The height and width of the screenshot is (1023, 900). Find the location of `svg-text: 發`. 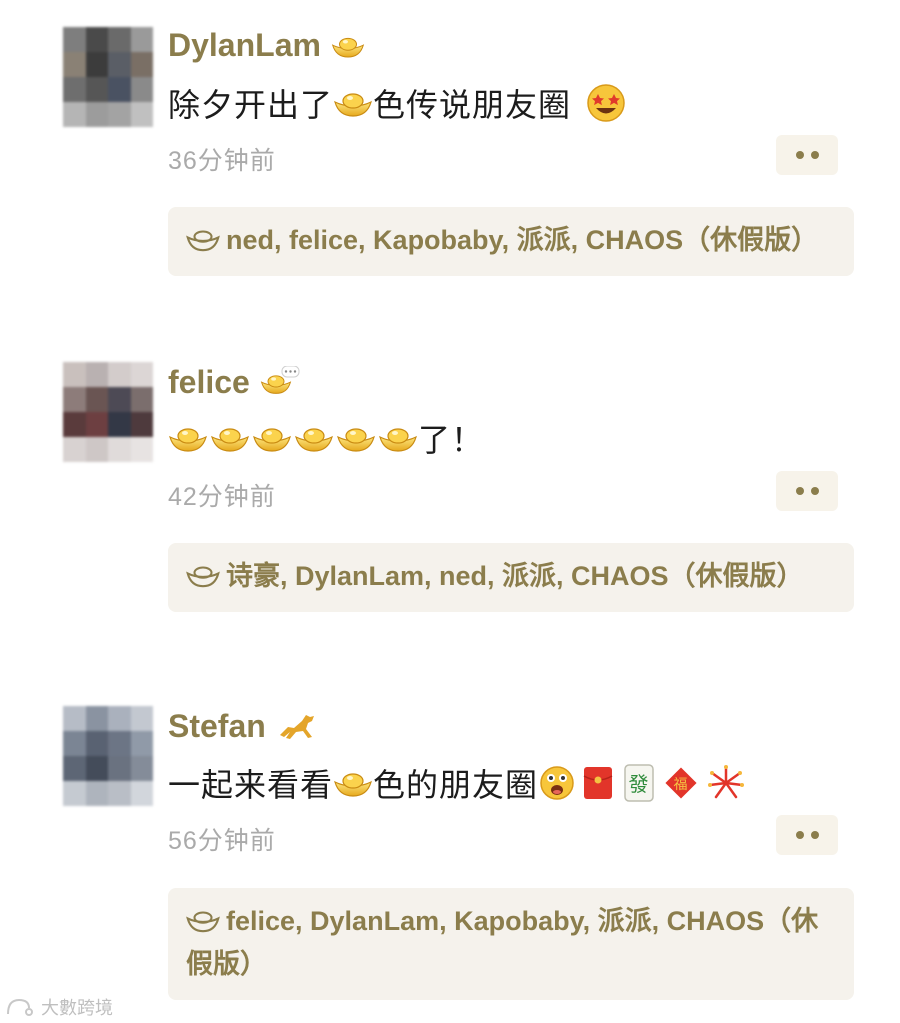

svg-text: 發 is located at coordinates (639, 784).